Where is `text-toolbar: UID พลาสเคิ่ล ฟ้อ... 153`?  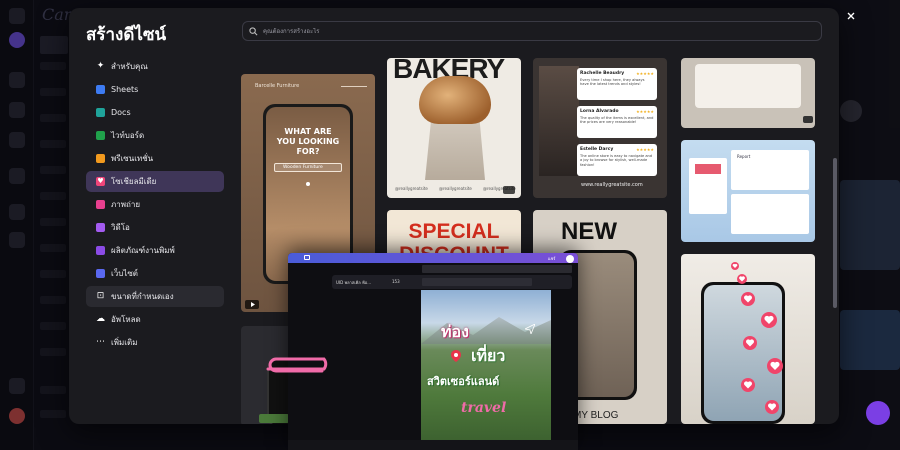 text-toolbar: UID พลาสเคิ่ล ฟ้อ... 153 is located at coordinates (452, 282).